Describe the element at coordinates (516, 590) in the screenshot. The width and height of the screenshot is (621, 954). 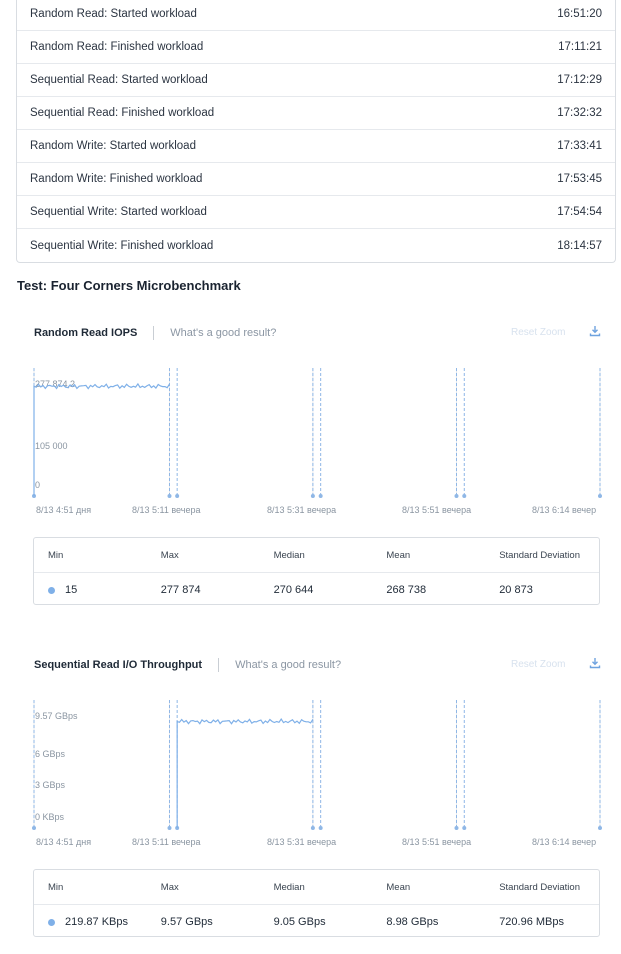
I see `stats-stddev: 20 873` at that location.